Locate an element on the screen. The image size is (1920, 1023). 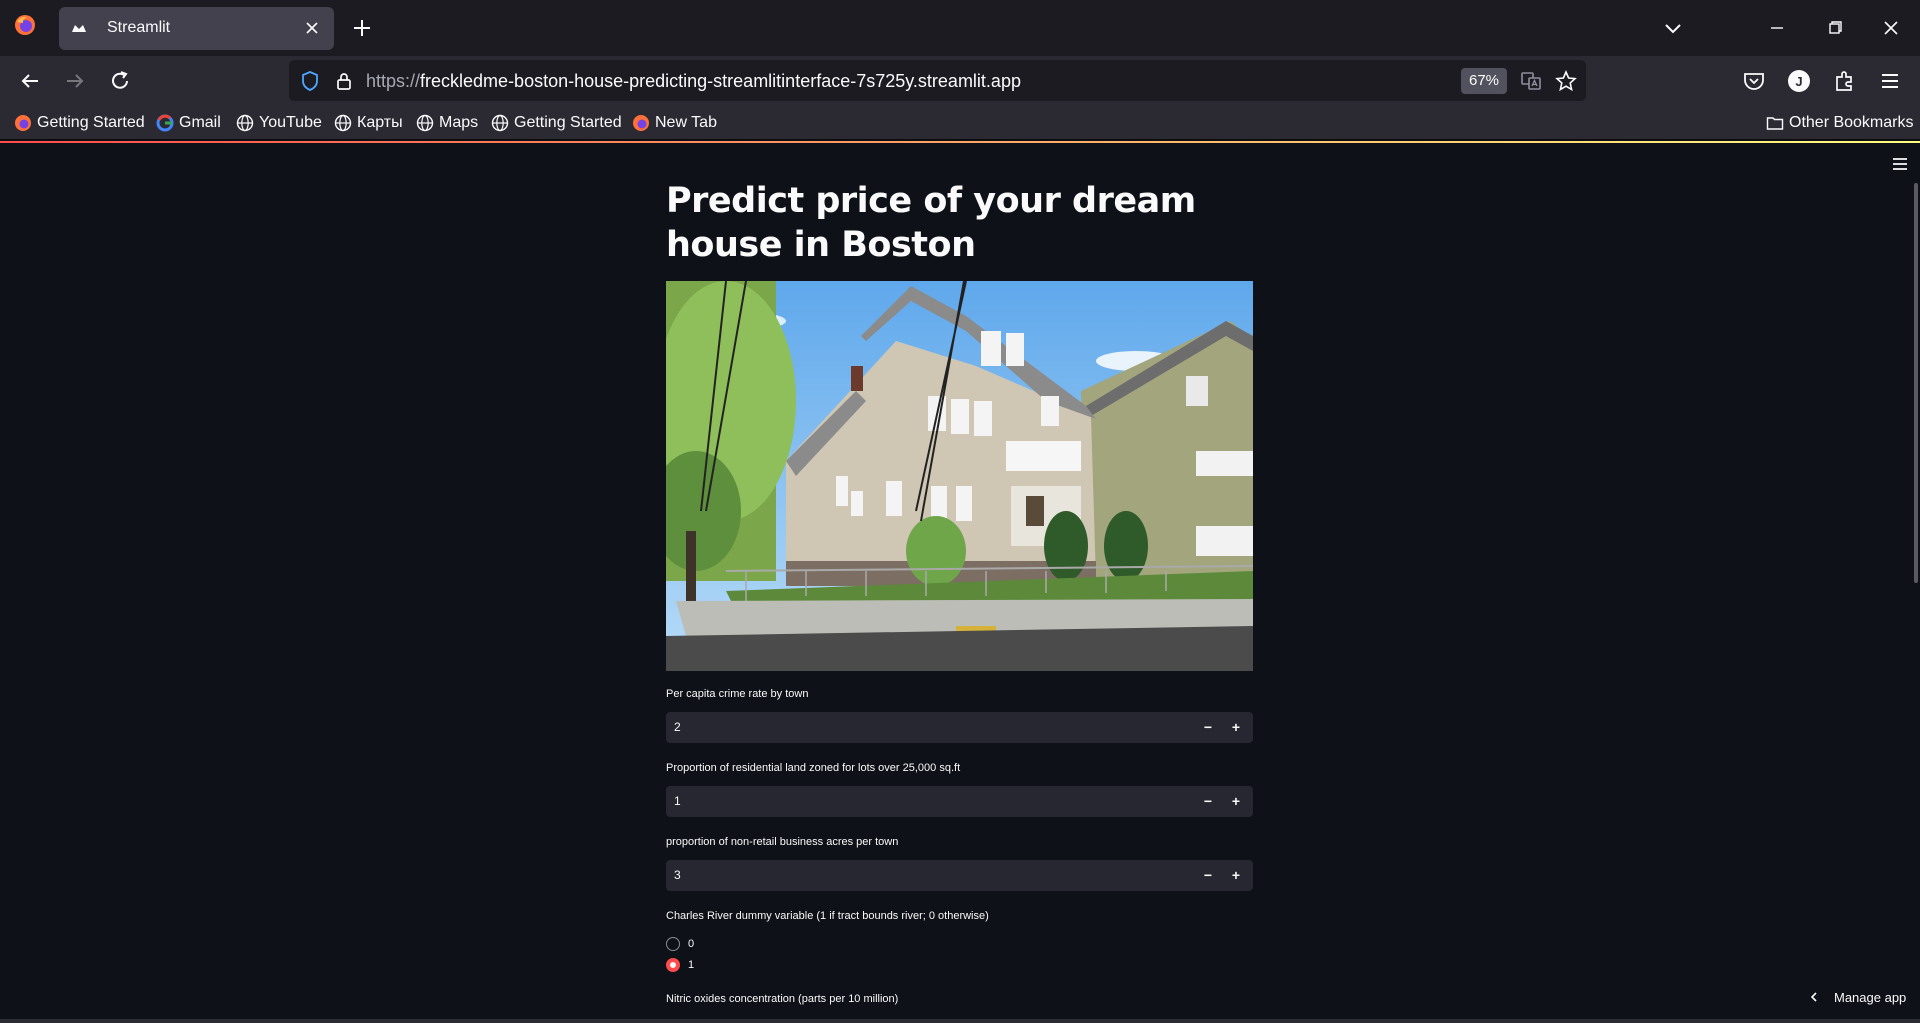
non-retail-acres-increment-button: + is located at coordinates (1236, 875).